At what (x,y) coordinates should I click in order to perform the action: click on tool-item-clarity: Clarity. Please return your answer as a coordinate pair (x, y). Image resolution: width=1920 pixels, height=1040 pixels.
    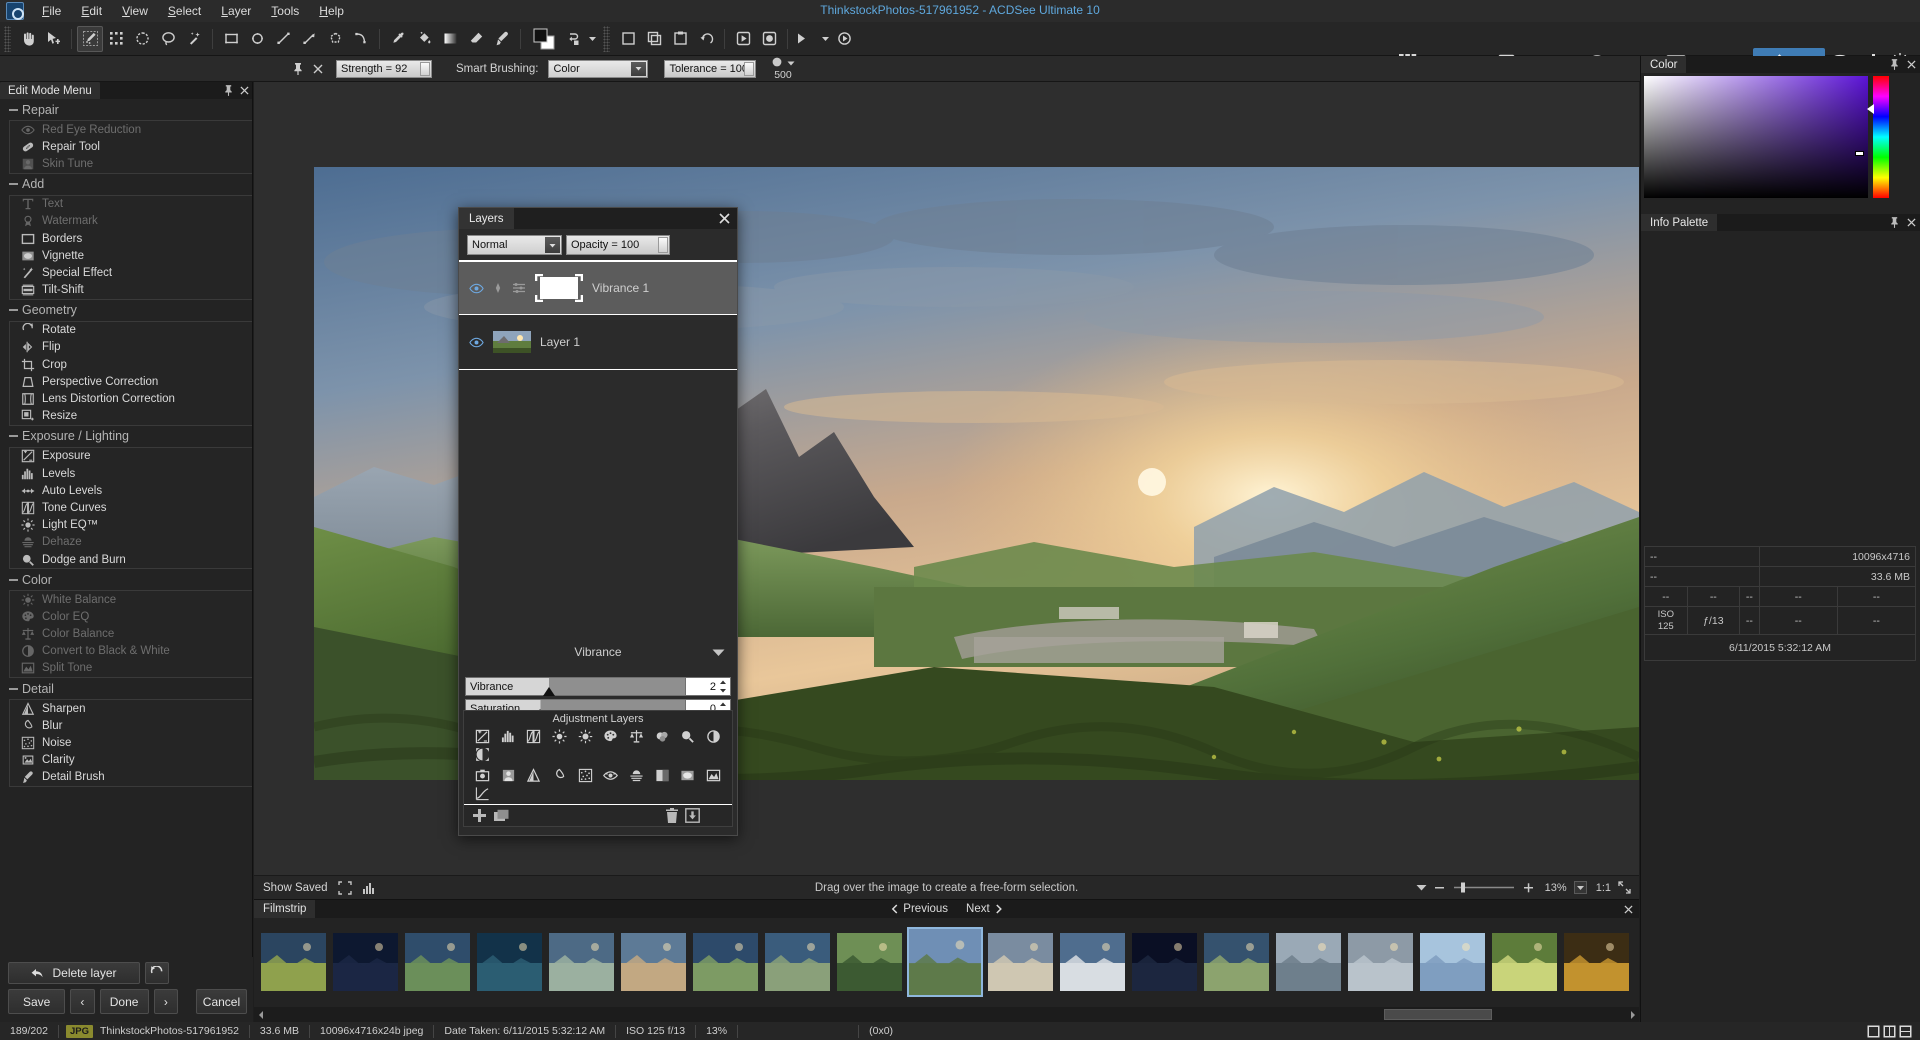
    Looking at the image, I should click on (131, 760).